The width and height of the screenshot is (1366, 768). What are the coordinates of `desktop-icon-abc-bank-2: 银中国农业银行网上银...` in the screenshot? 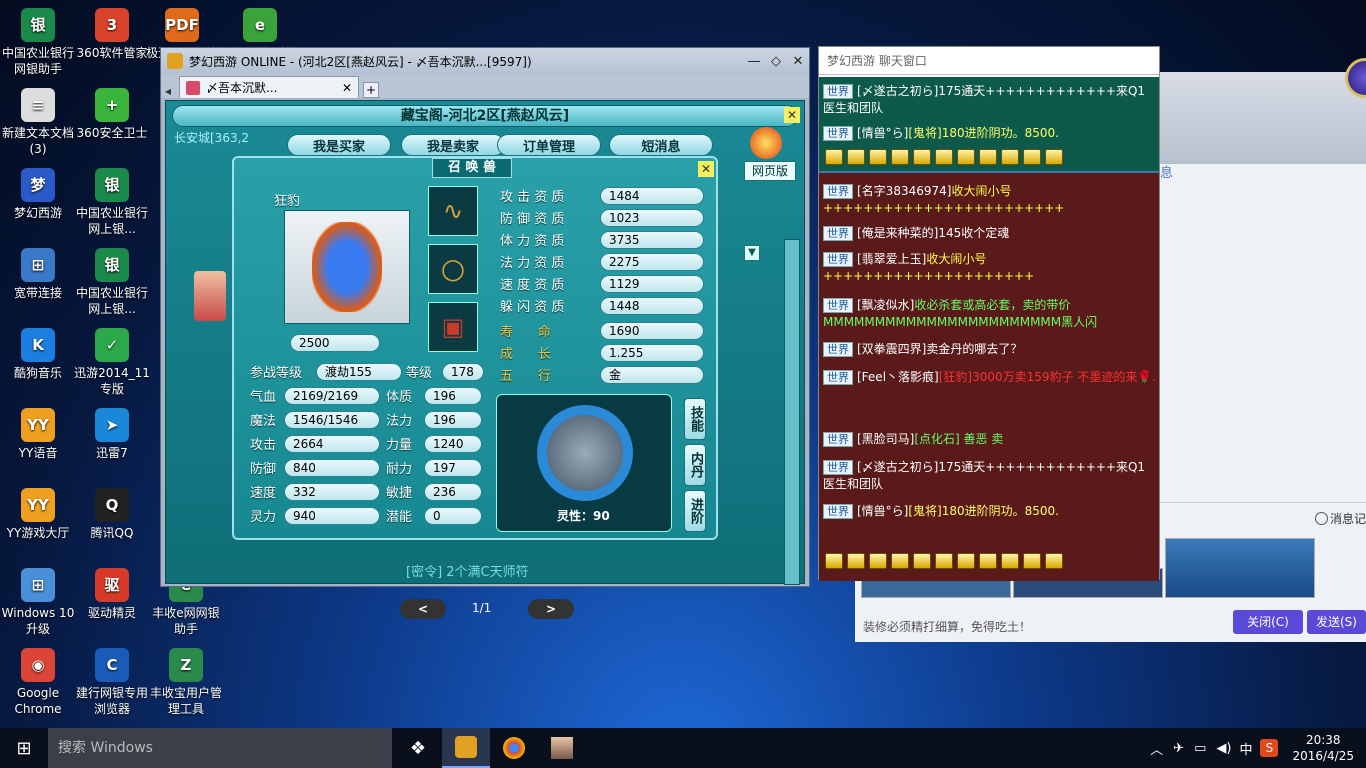 It's located at (112, 202).